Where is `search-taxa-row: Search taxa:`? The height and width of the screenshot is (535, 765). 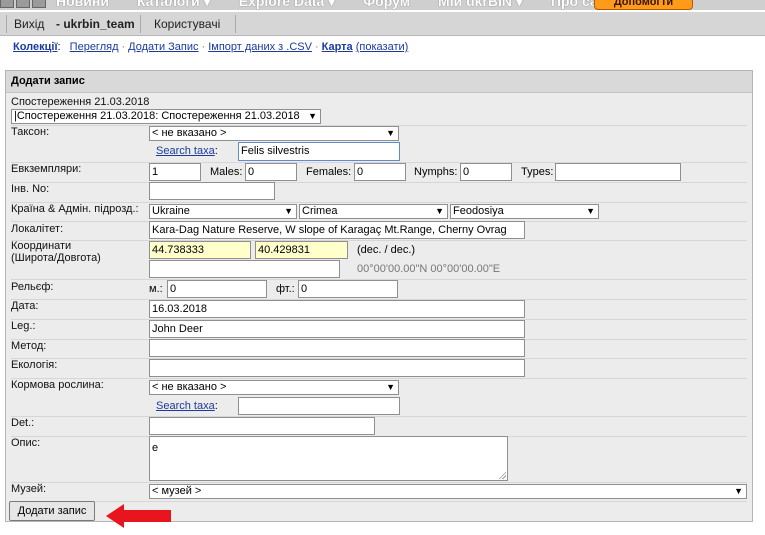 search-taxa-row: Search taxa: is located at coordinates (187, 151).